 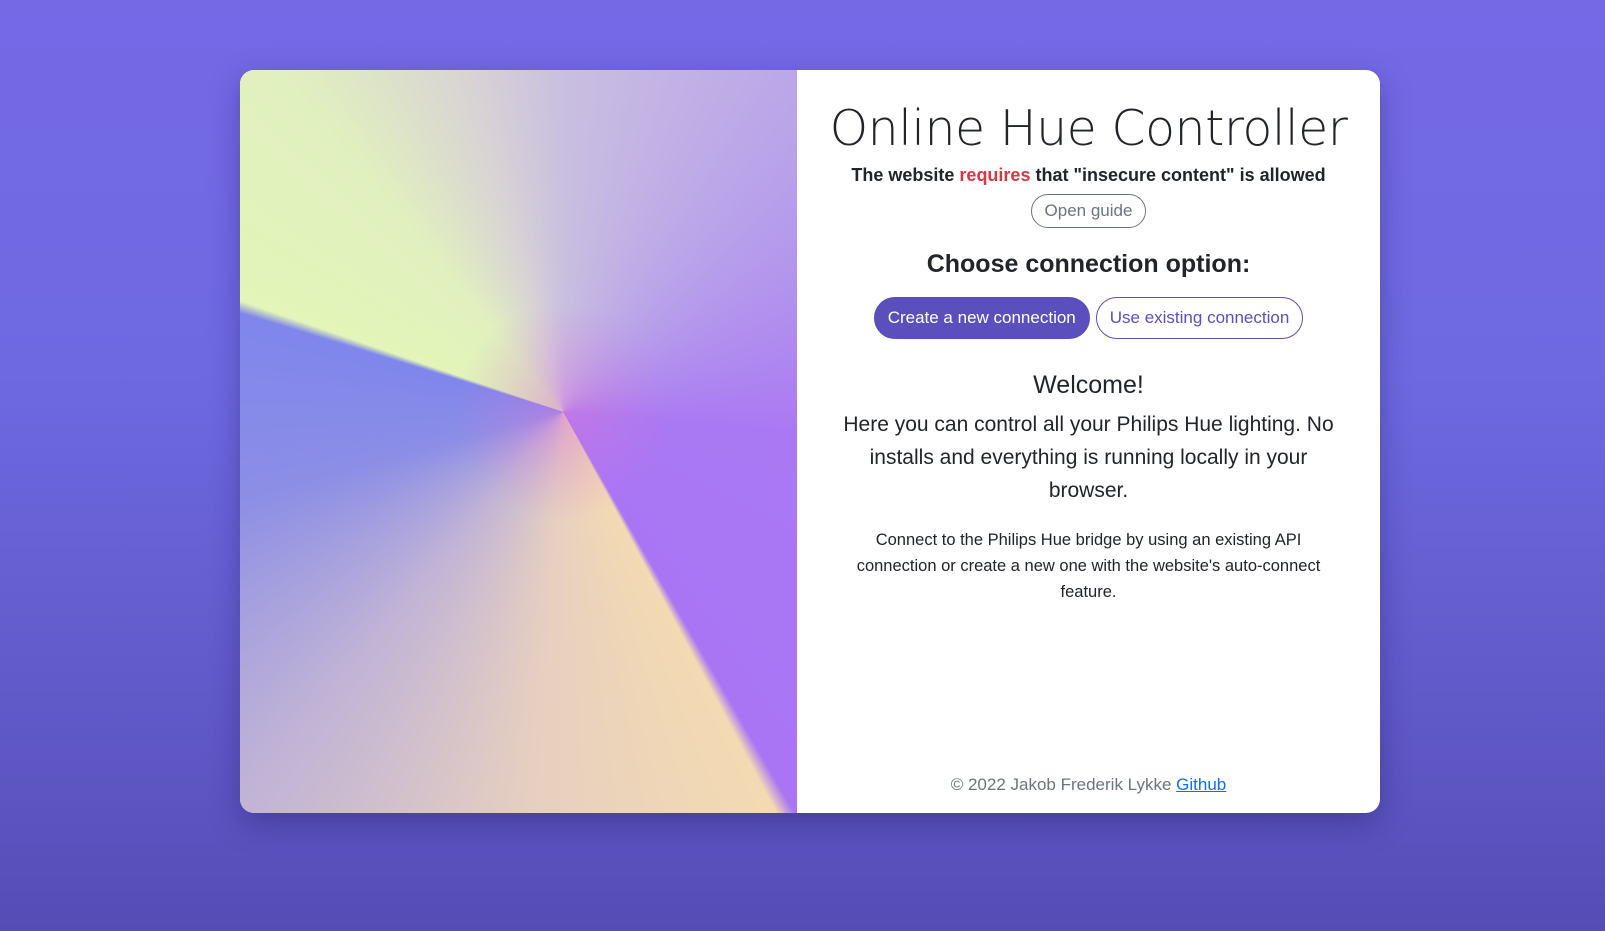 What do you see at coordinates (905, 174) in the screenshot?
I see `notice-prefix: The website` at bounding box center [905, 174].